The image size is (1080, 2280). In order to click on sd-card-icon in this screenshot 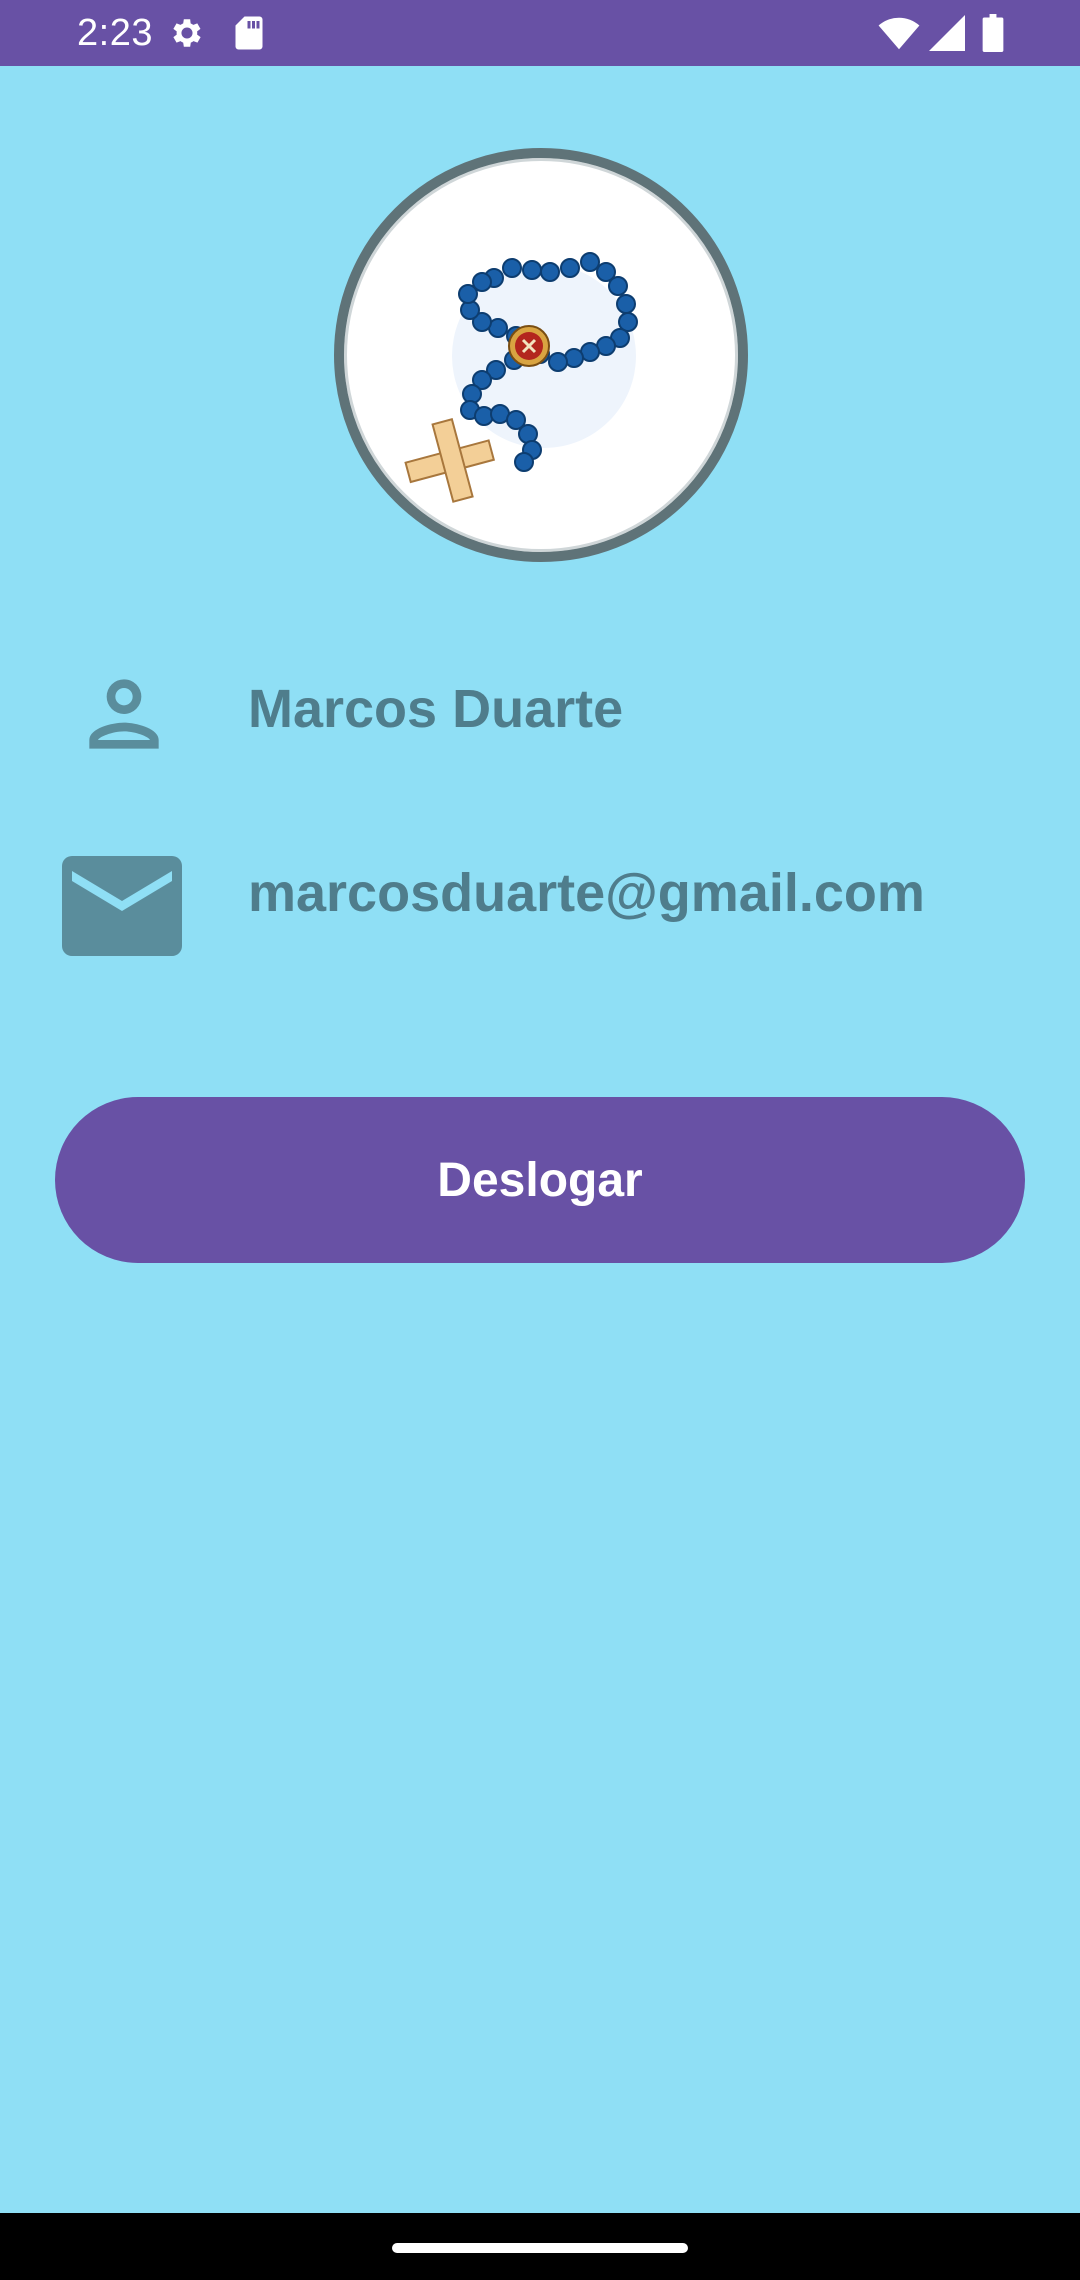, I will do `click(249, 33)`.